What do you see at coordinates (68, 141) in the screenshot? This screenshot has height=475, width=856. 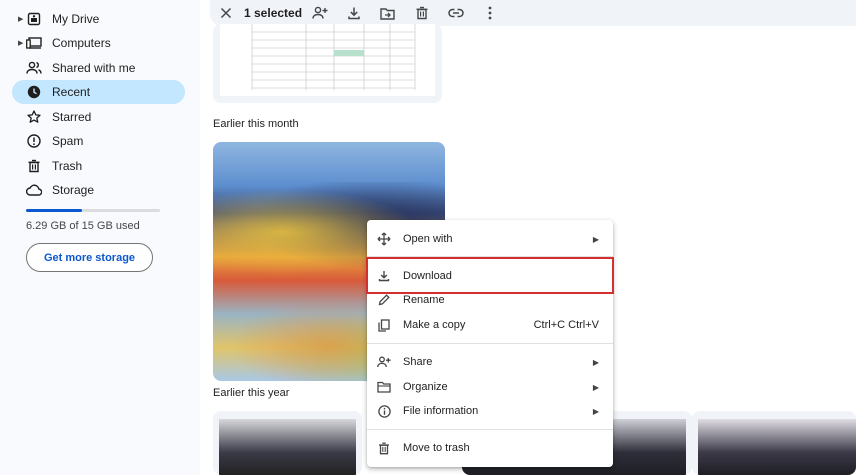 I see `sidebar-item-label: Spam` at bounding box center [68, 141].